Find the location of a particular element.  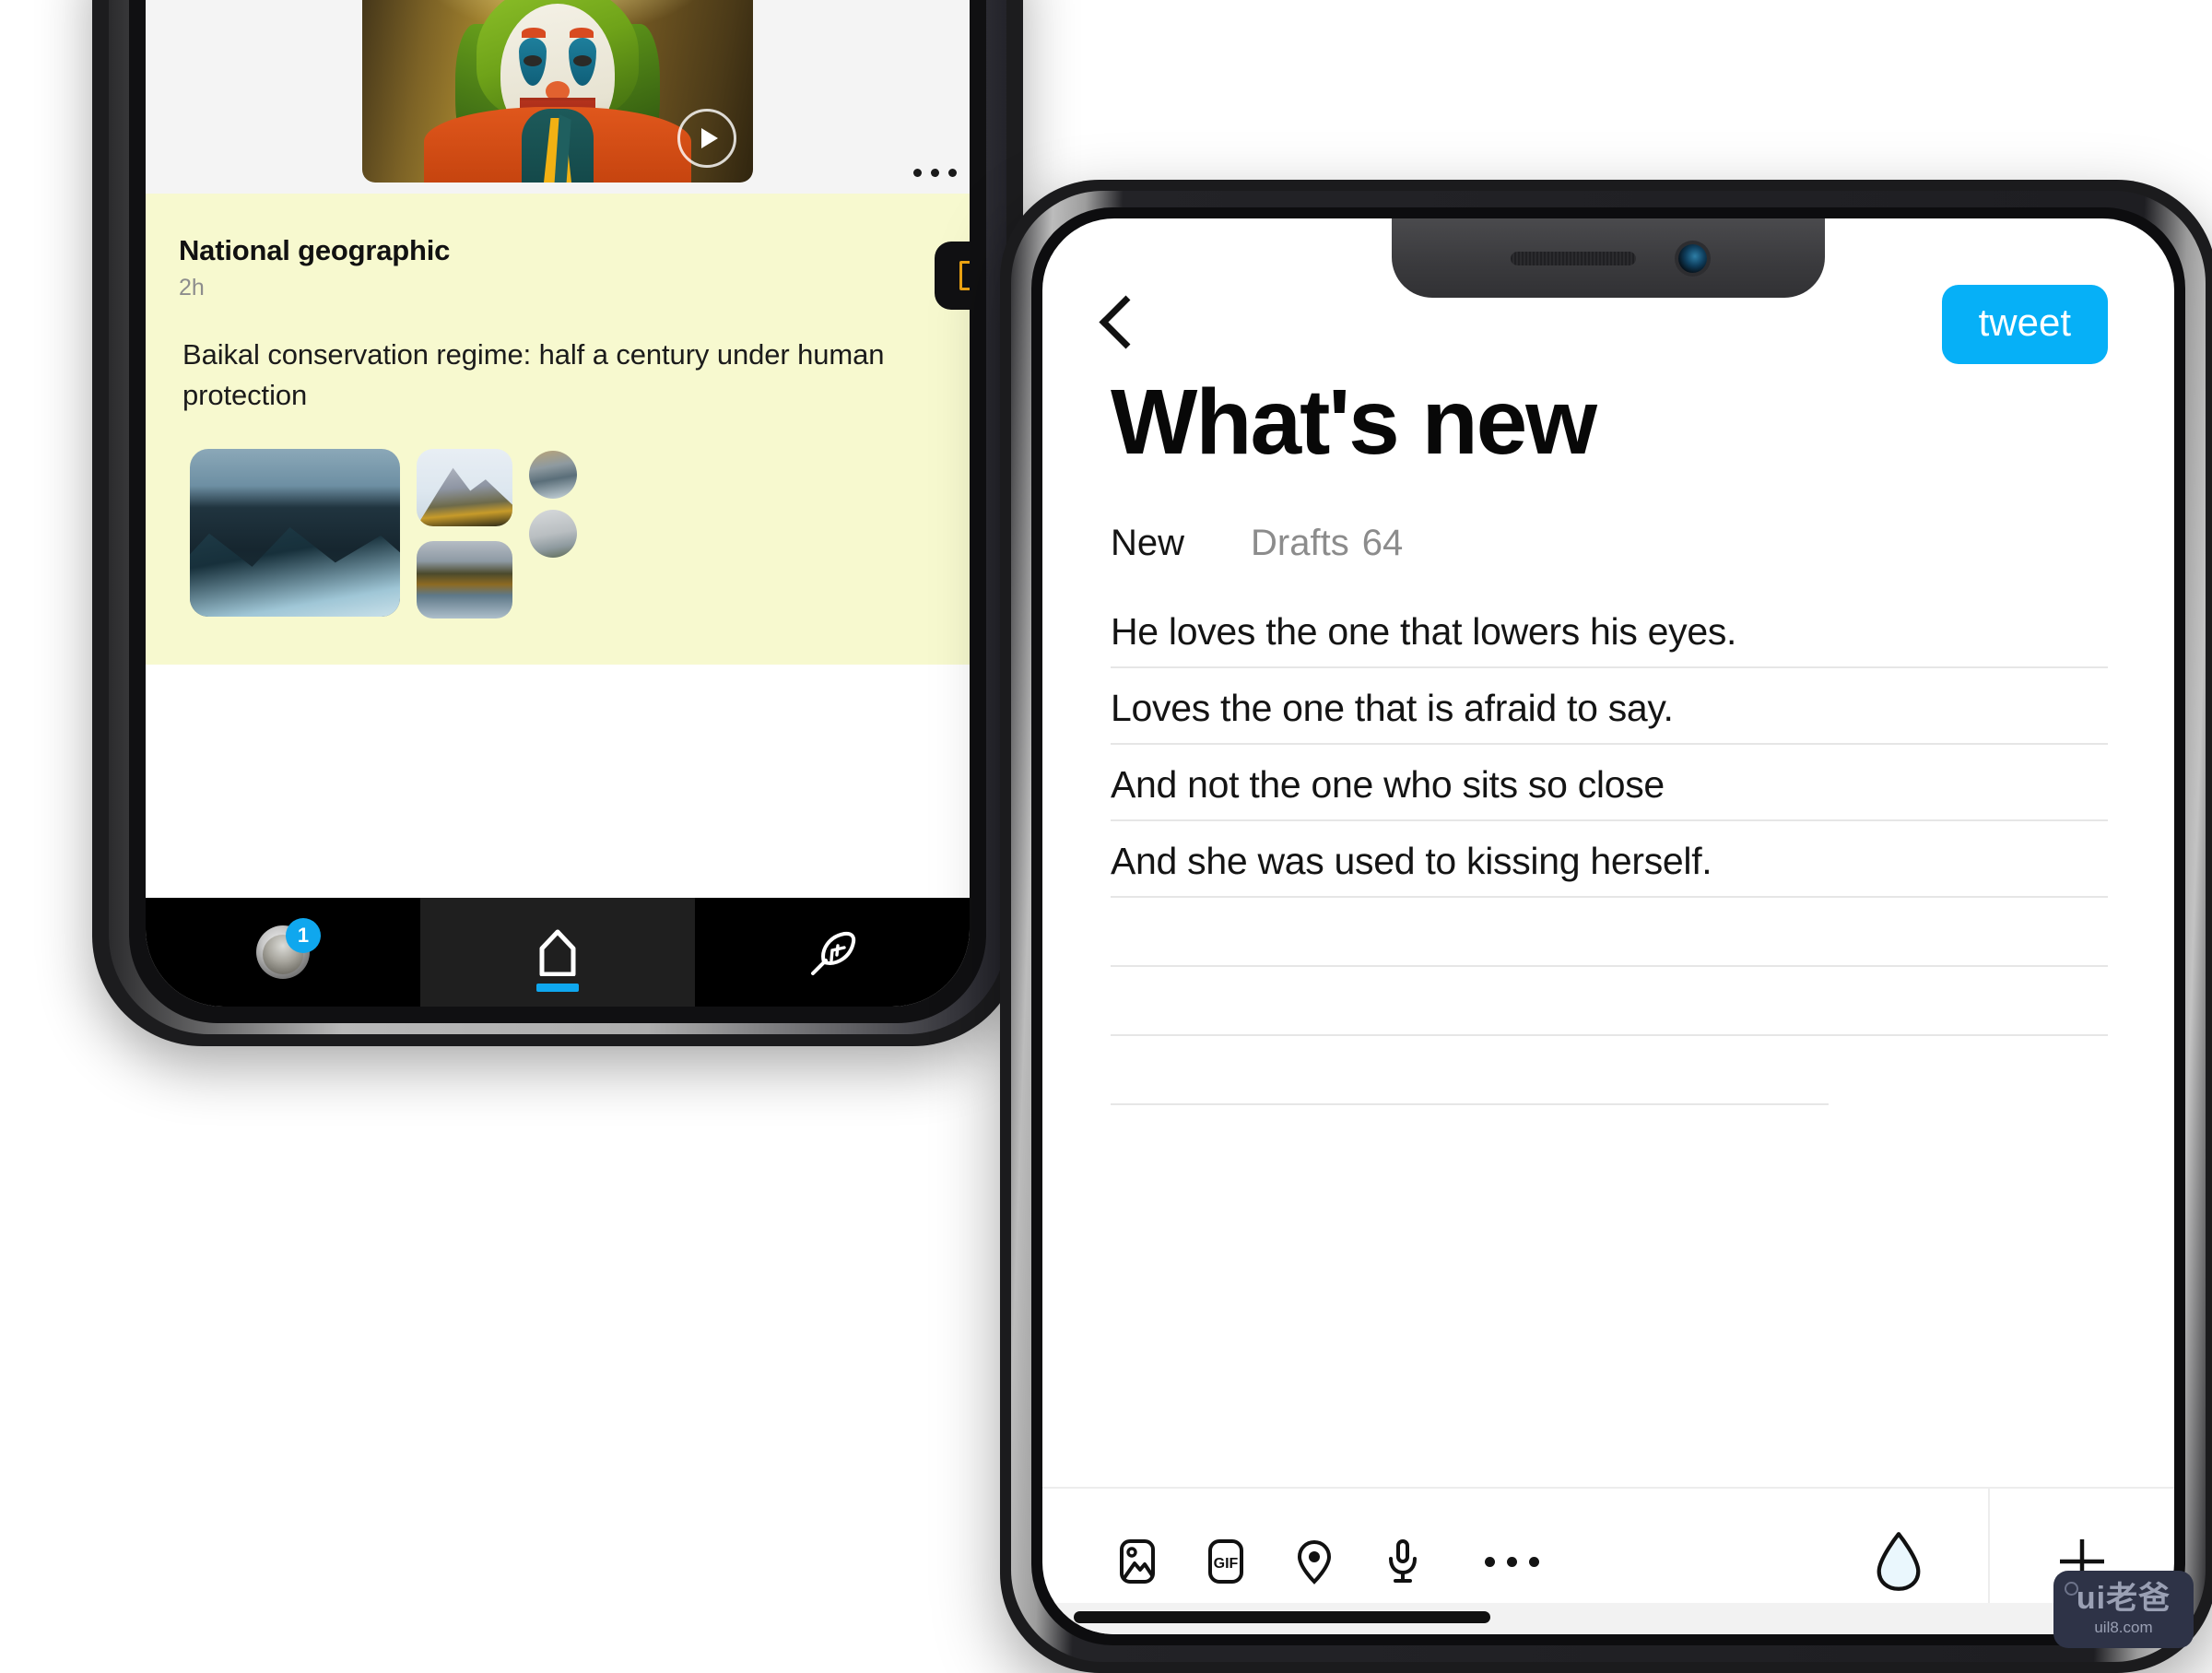

sidebar-item-compose is located at coordinates (832, 952).